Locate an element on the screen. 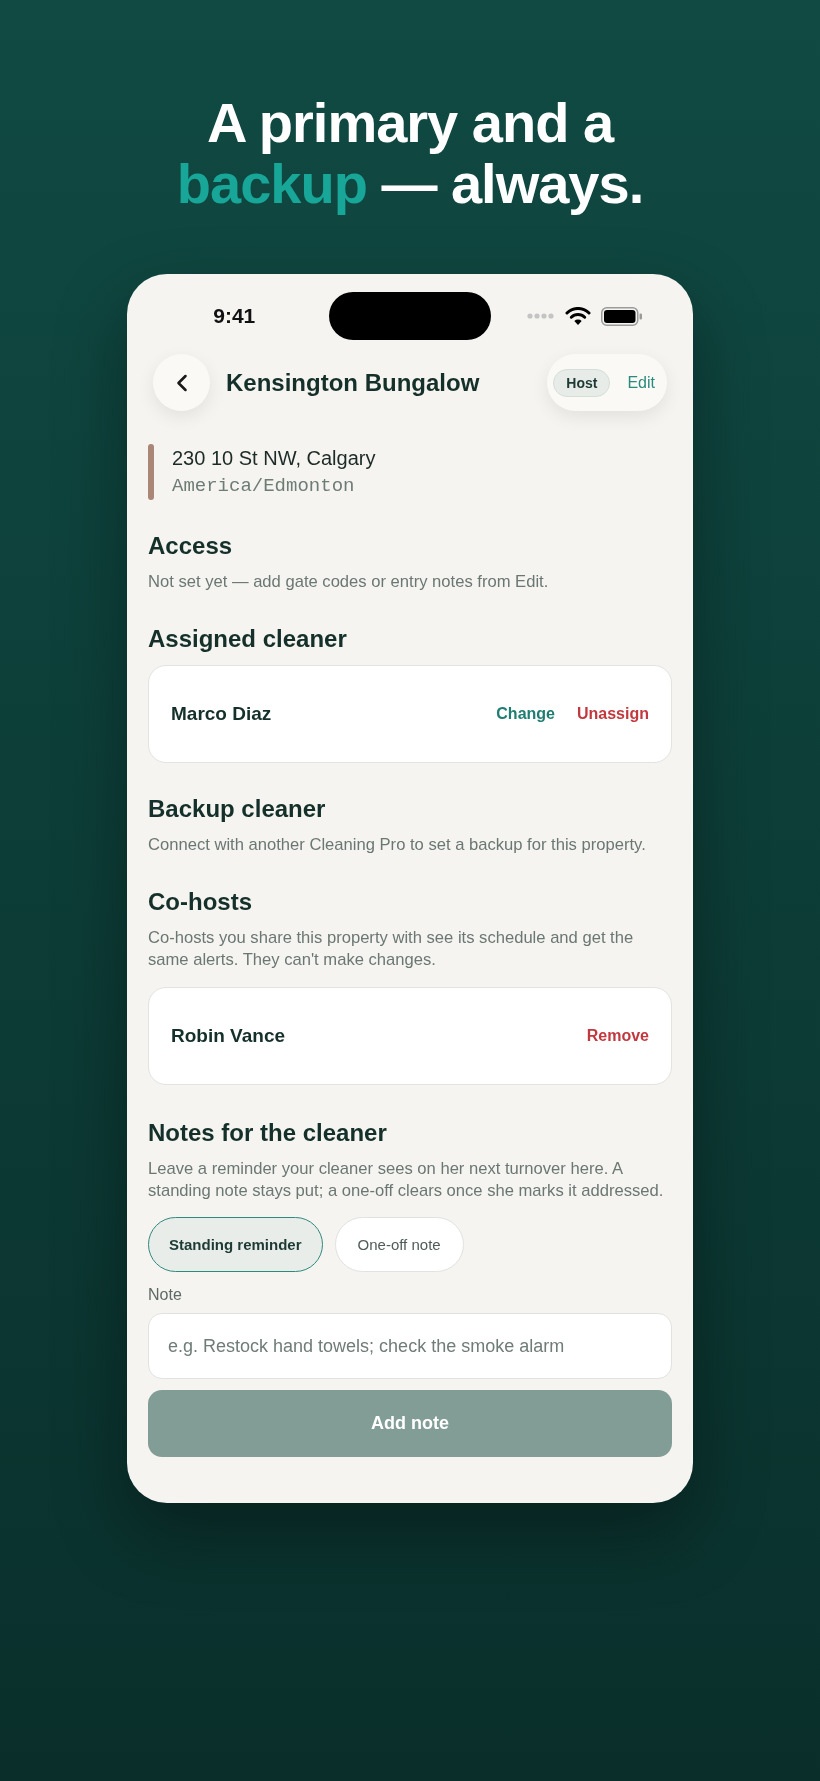 This screenshot has width=820, height=1781. action-button: Change is located at coordinates (525, 714).